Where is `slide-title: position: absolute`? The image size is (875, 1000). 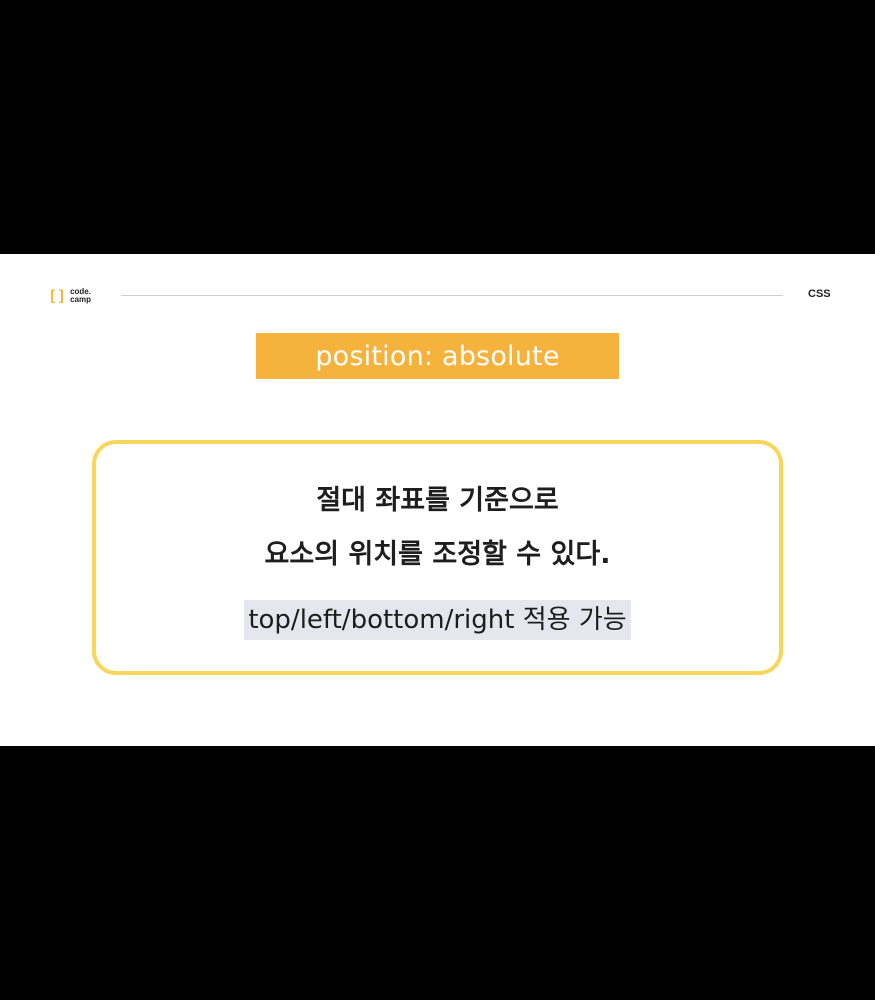 slide-title: position: absolute is located at coordinates (437, 356).